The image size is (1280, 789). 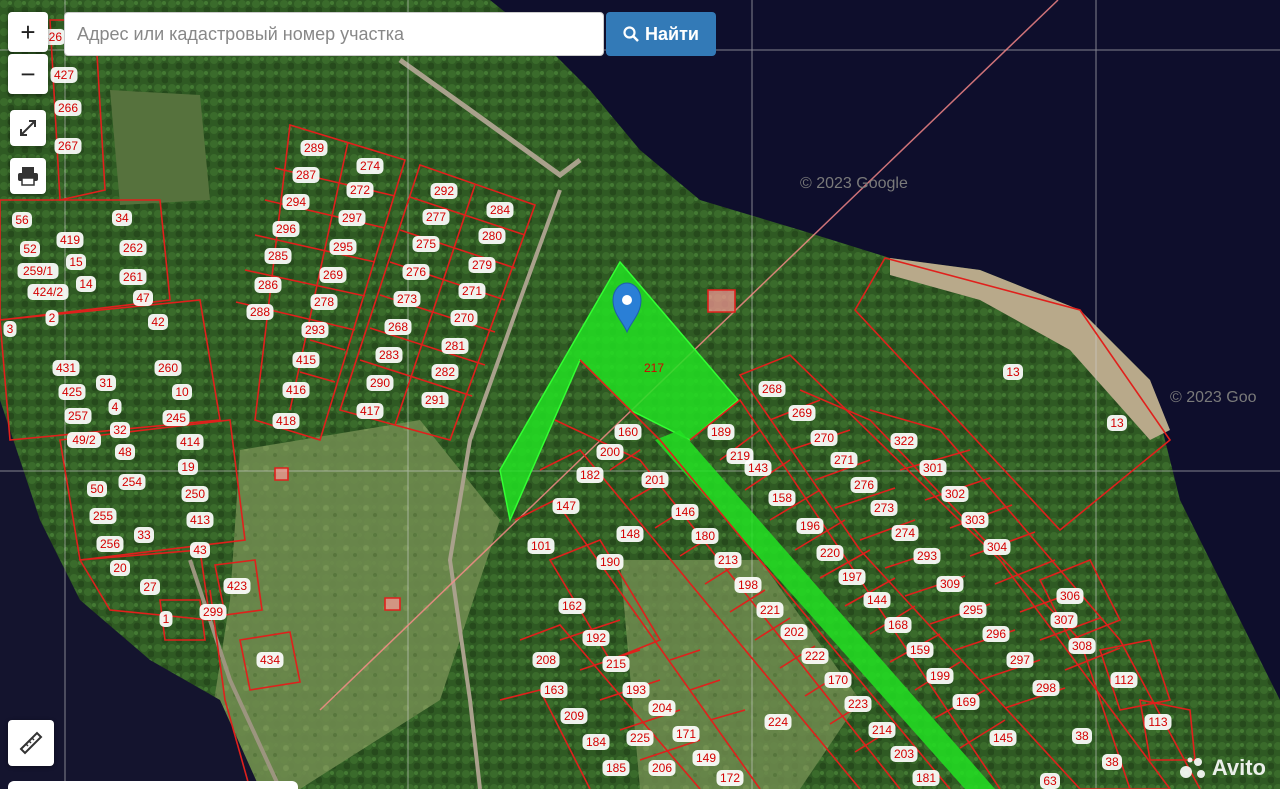 What do you see at coordinates (596, 638) in the screenshot?
I see `parcel-label: 192` at bounding box center [596, 638].